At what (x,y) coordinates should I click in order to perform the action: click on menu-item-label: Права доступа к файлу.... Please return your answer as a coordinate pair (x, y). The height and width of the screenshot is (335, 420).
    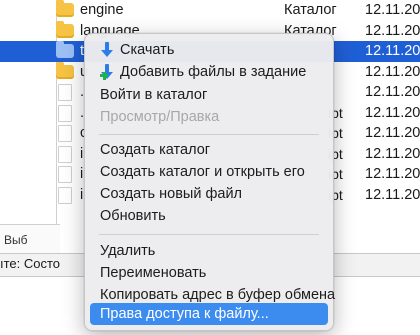
    Looking at the image, I should click on (184, 314).